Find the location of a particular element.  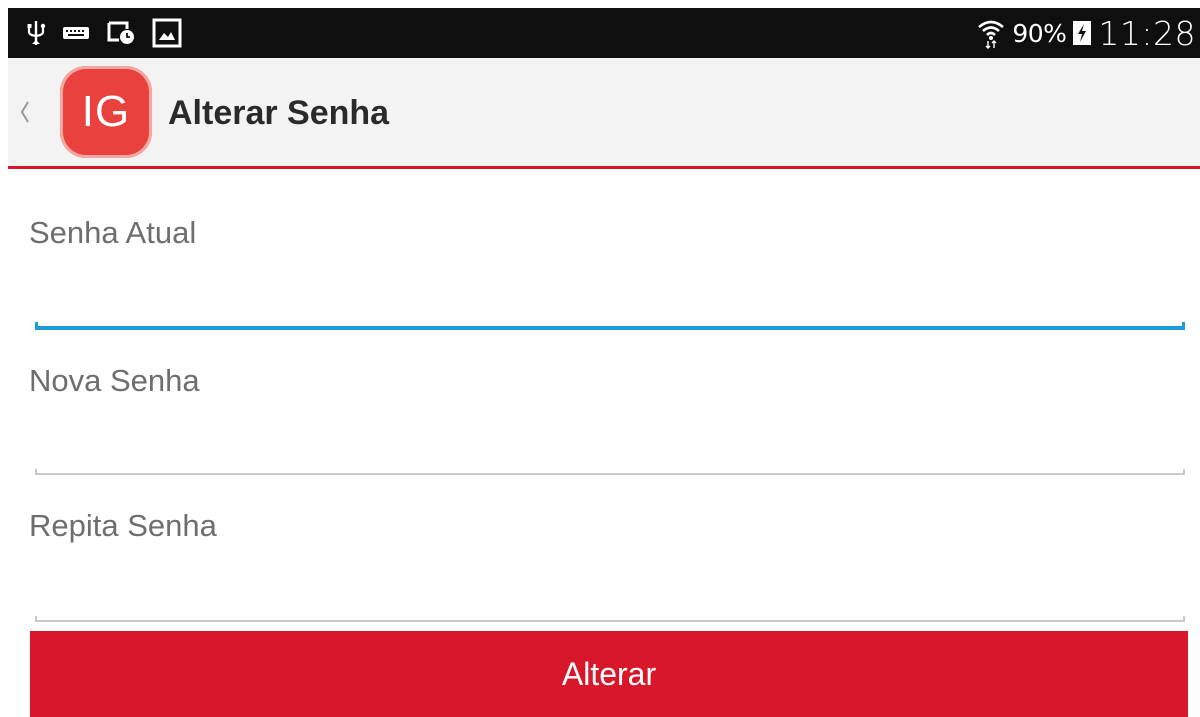

app-logo-text: IG is located at coordinates (106, 111).